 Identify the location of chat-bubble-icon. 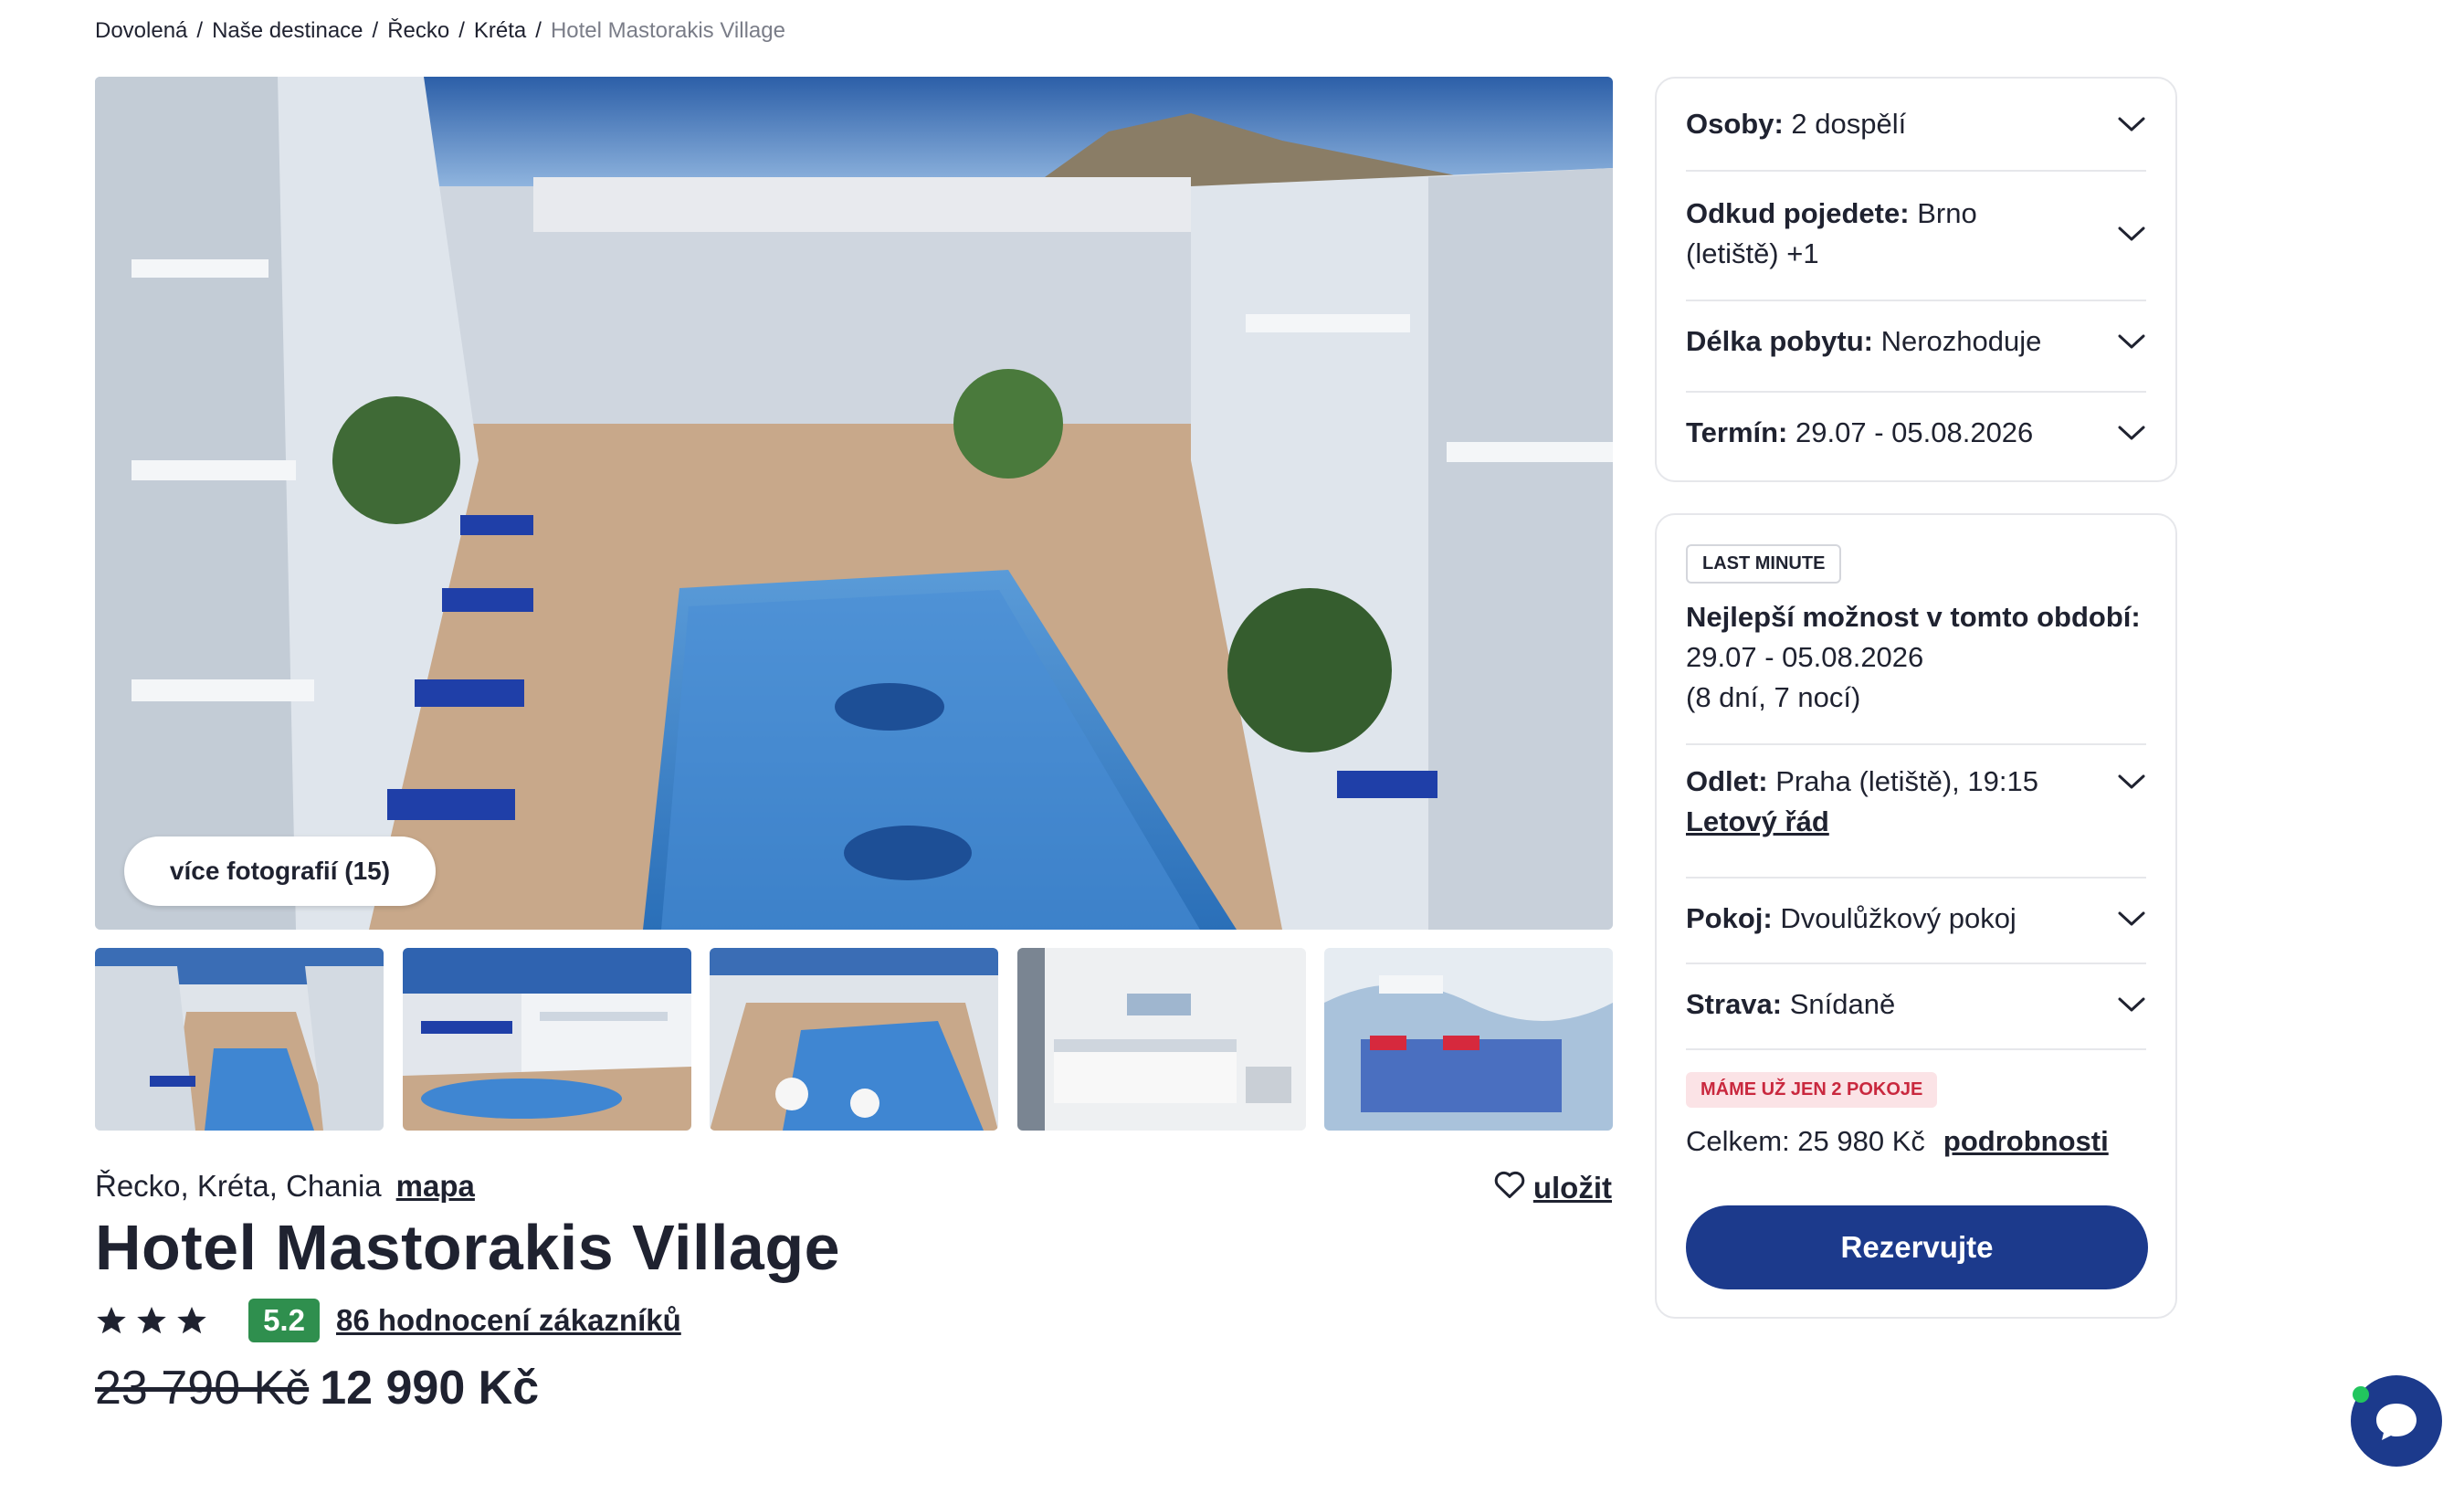
(2396, 1422).